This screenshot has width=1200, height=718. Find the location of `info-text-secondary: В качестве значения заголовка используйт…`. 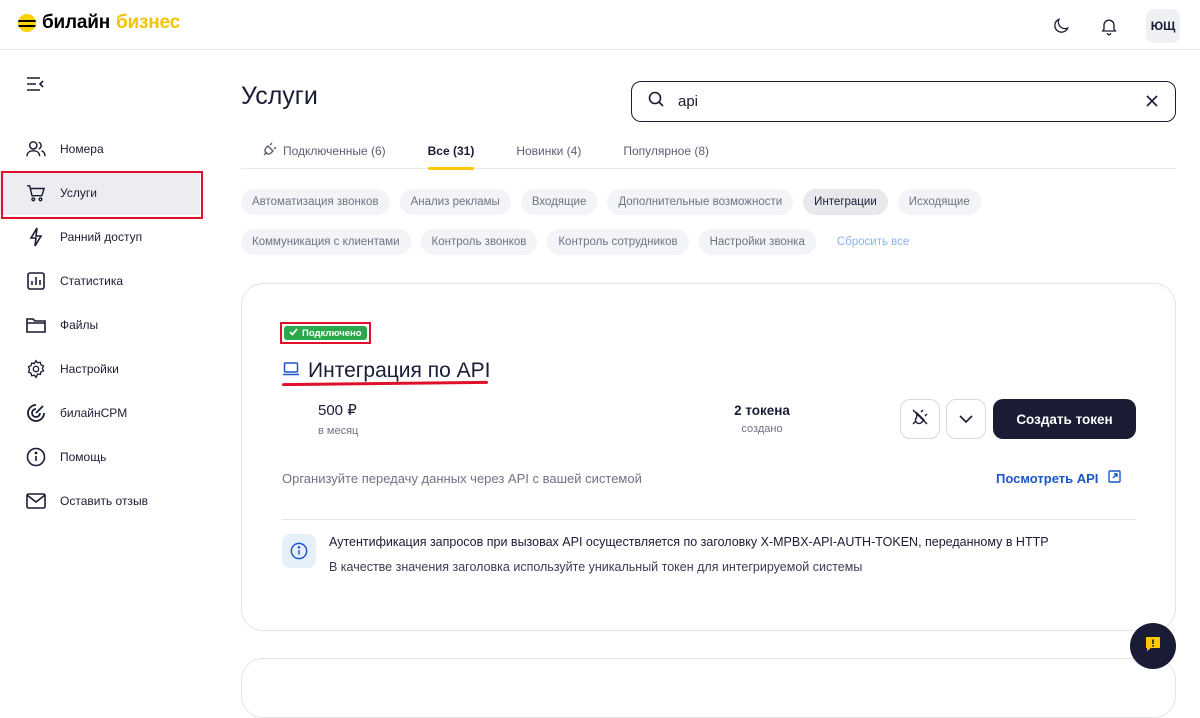

info-text-secondary: В качестве значения заголовка используйт… is located at coordinates (596, 567).